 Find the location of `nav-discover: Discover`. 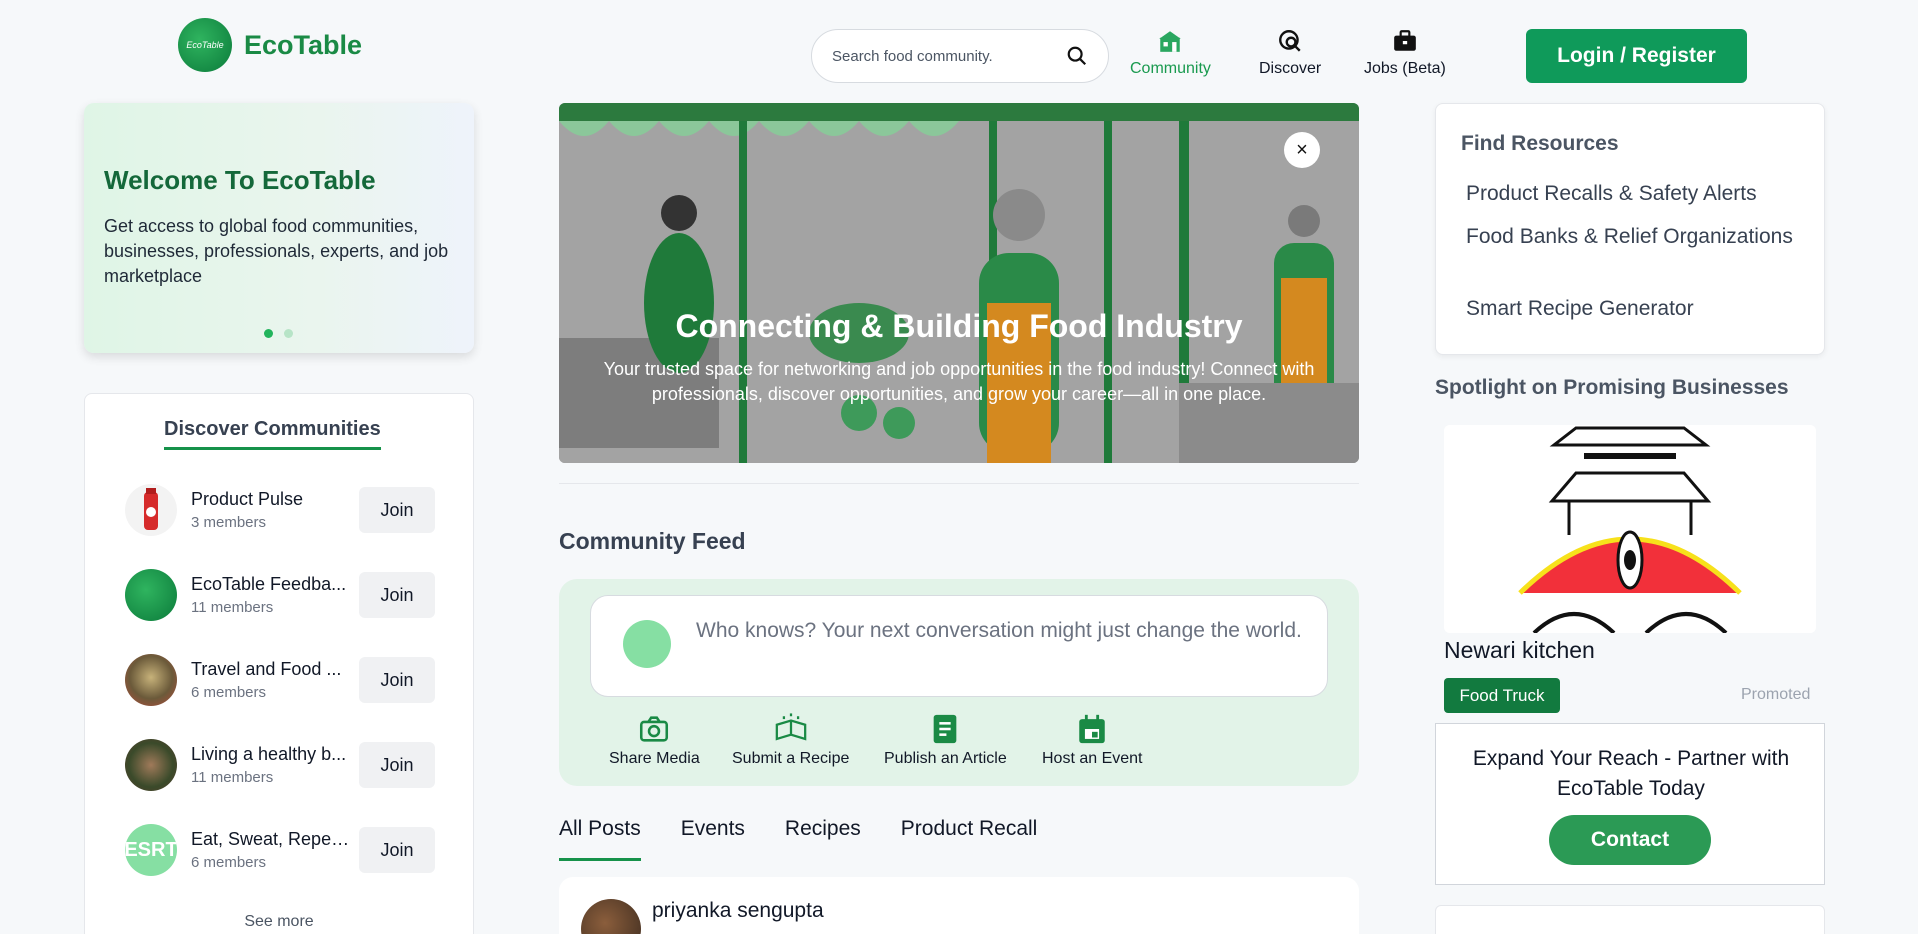

nav-discover: Discover is located at coordinates (1290, 53).